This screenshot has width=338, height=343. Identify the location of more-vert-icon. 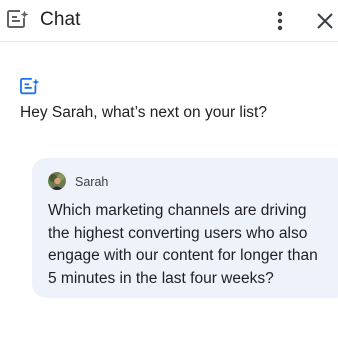
(280, 21).